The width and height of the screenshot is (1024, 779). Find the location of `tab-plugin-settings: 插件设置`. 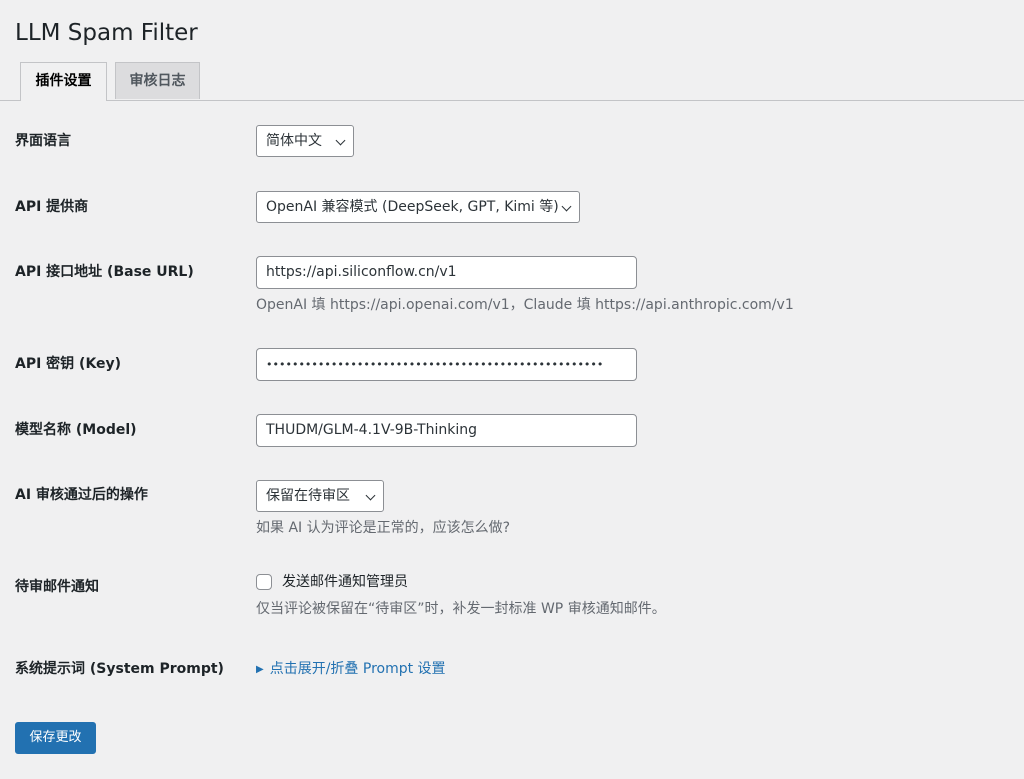

tab-plugin-settings: 插件设置 is located at coordinates (63, 81).